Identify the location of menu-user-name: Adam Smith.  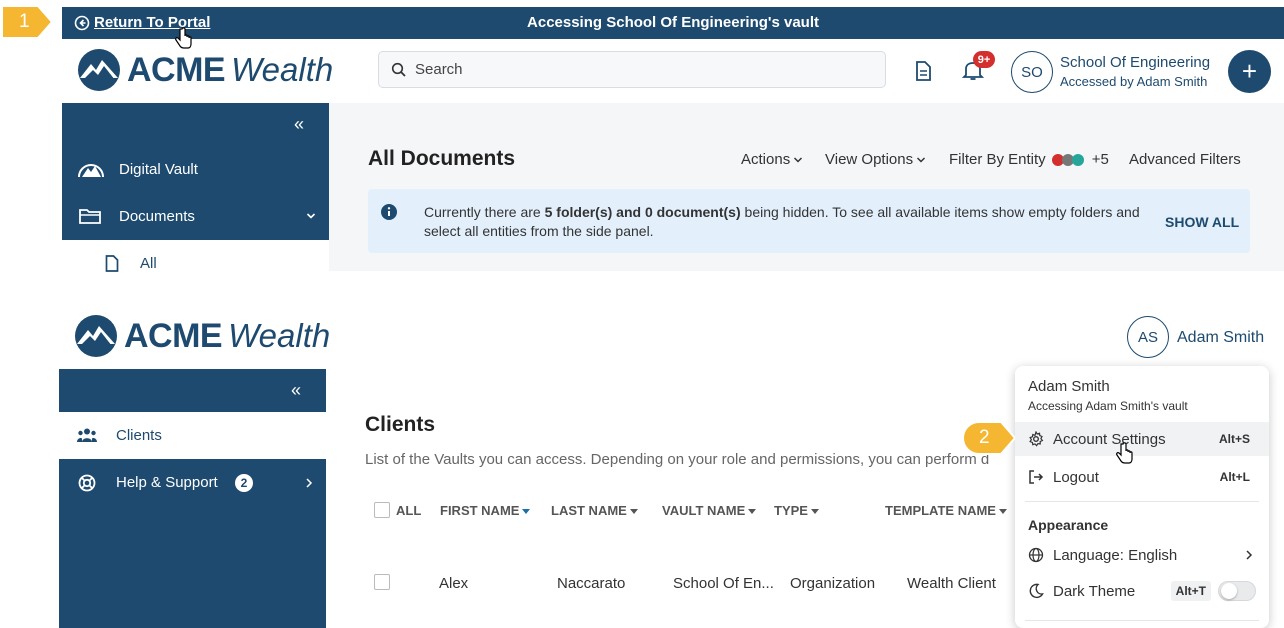
(1069, 386).